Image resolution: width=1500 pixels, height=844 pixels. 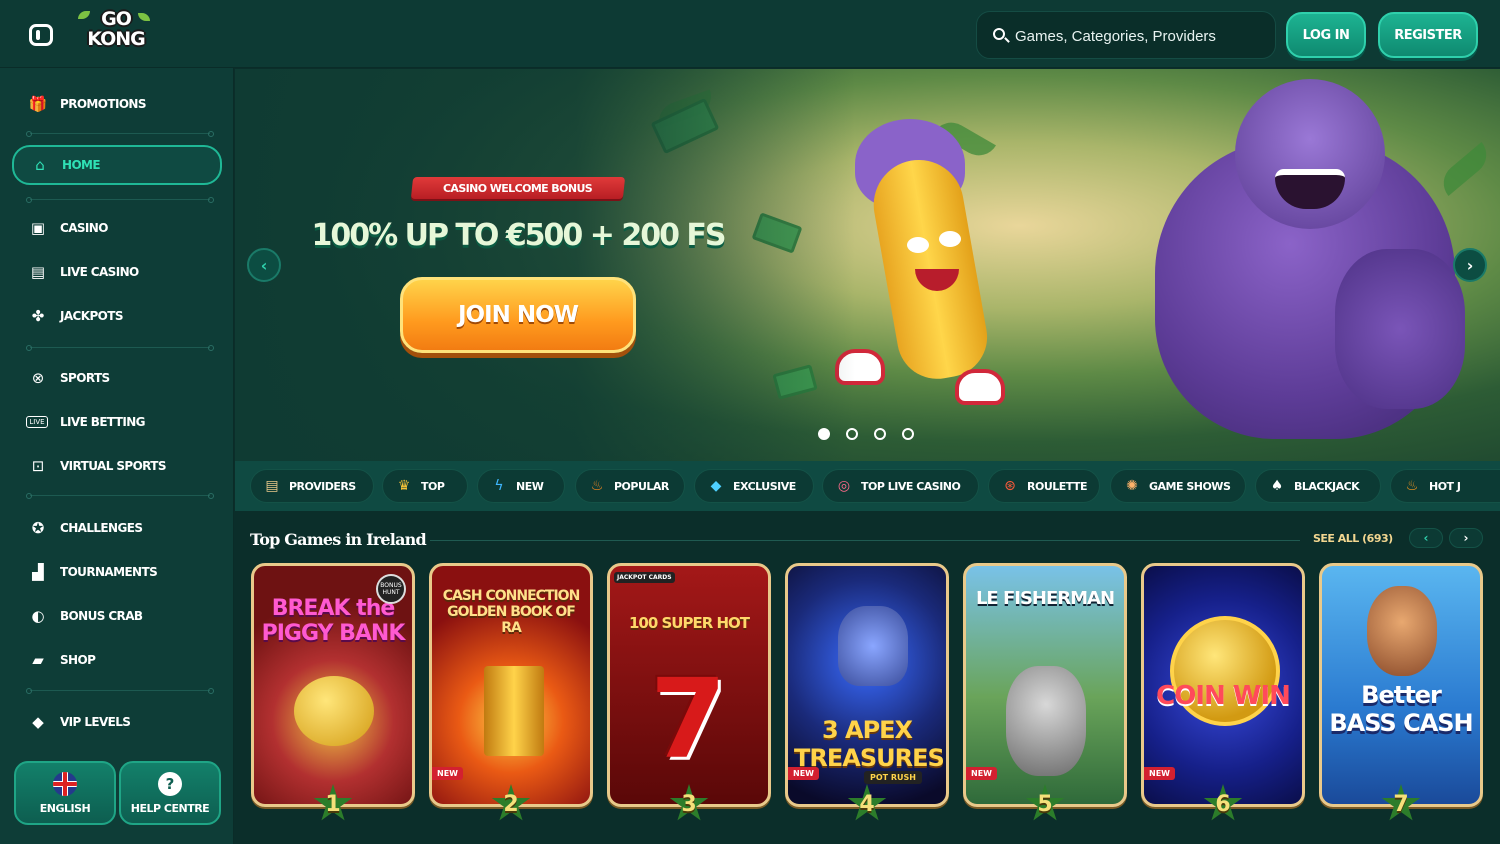 I want to click on game-title: CASH CONNECTION GOLDEN BOOK OF RA, so click(x=511, y=612).